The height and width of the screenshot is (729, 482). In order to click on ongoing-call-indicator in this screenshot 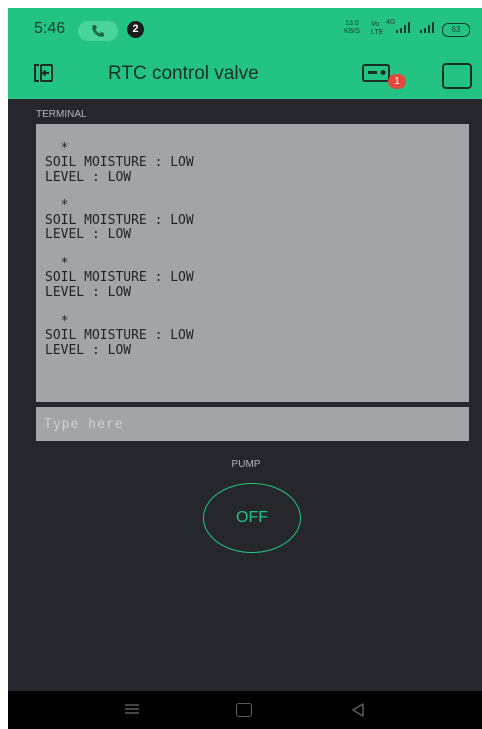, I will do `click(98, 31)`.